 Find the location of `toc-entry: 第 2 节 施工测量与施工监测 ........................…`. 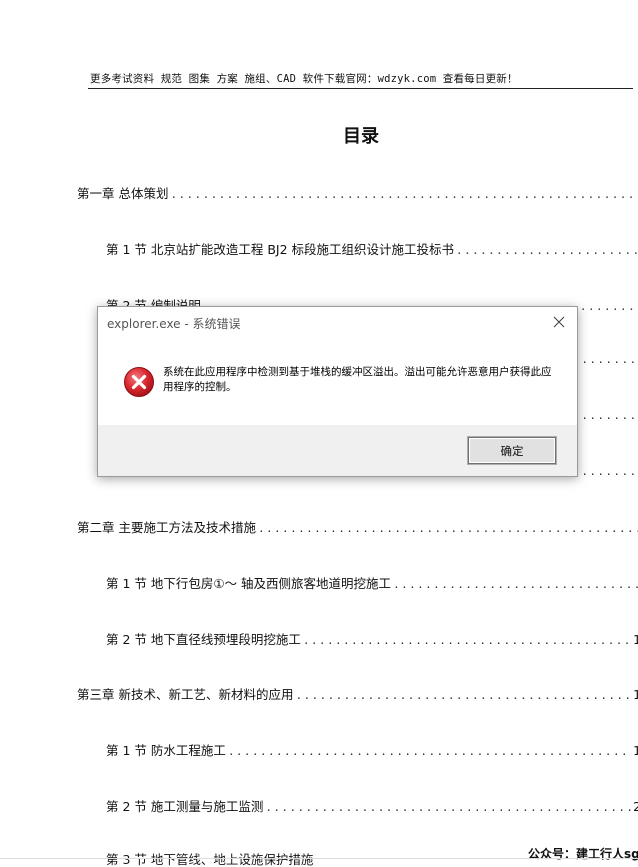

toc-entry: 第 2 节 施工测量与施工监测 ........................… is located at coordinates (372, 805).